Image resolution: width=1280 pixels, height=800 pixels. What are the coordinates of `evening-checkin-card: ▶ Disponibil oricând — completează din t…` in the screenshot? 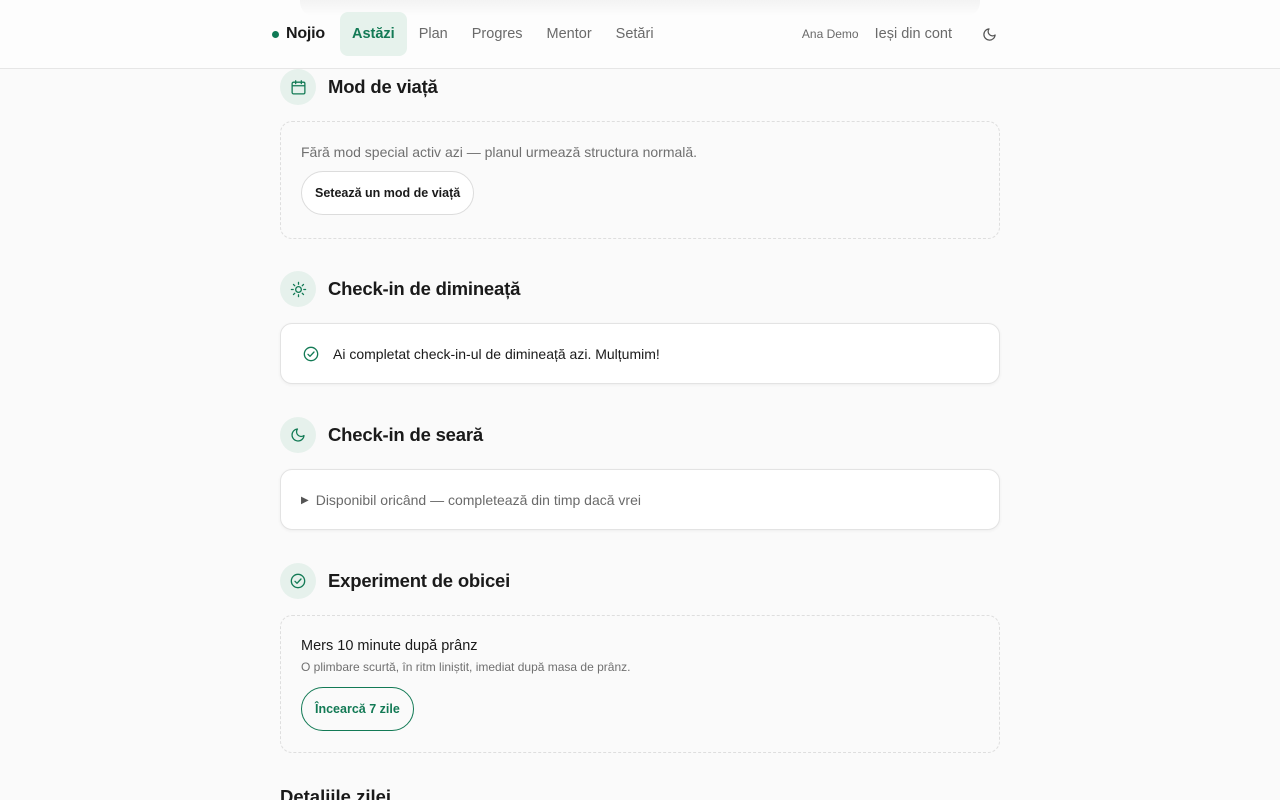 It's located at (640, 499).